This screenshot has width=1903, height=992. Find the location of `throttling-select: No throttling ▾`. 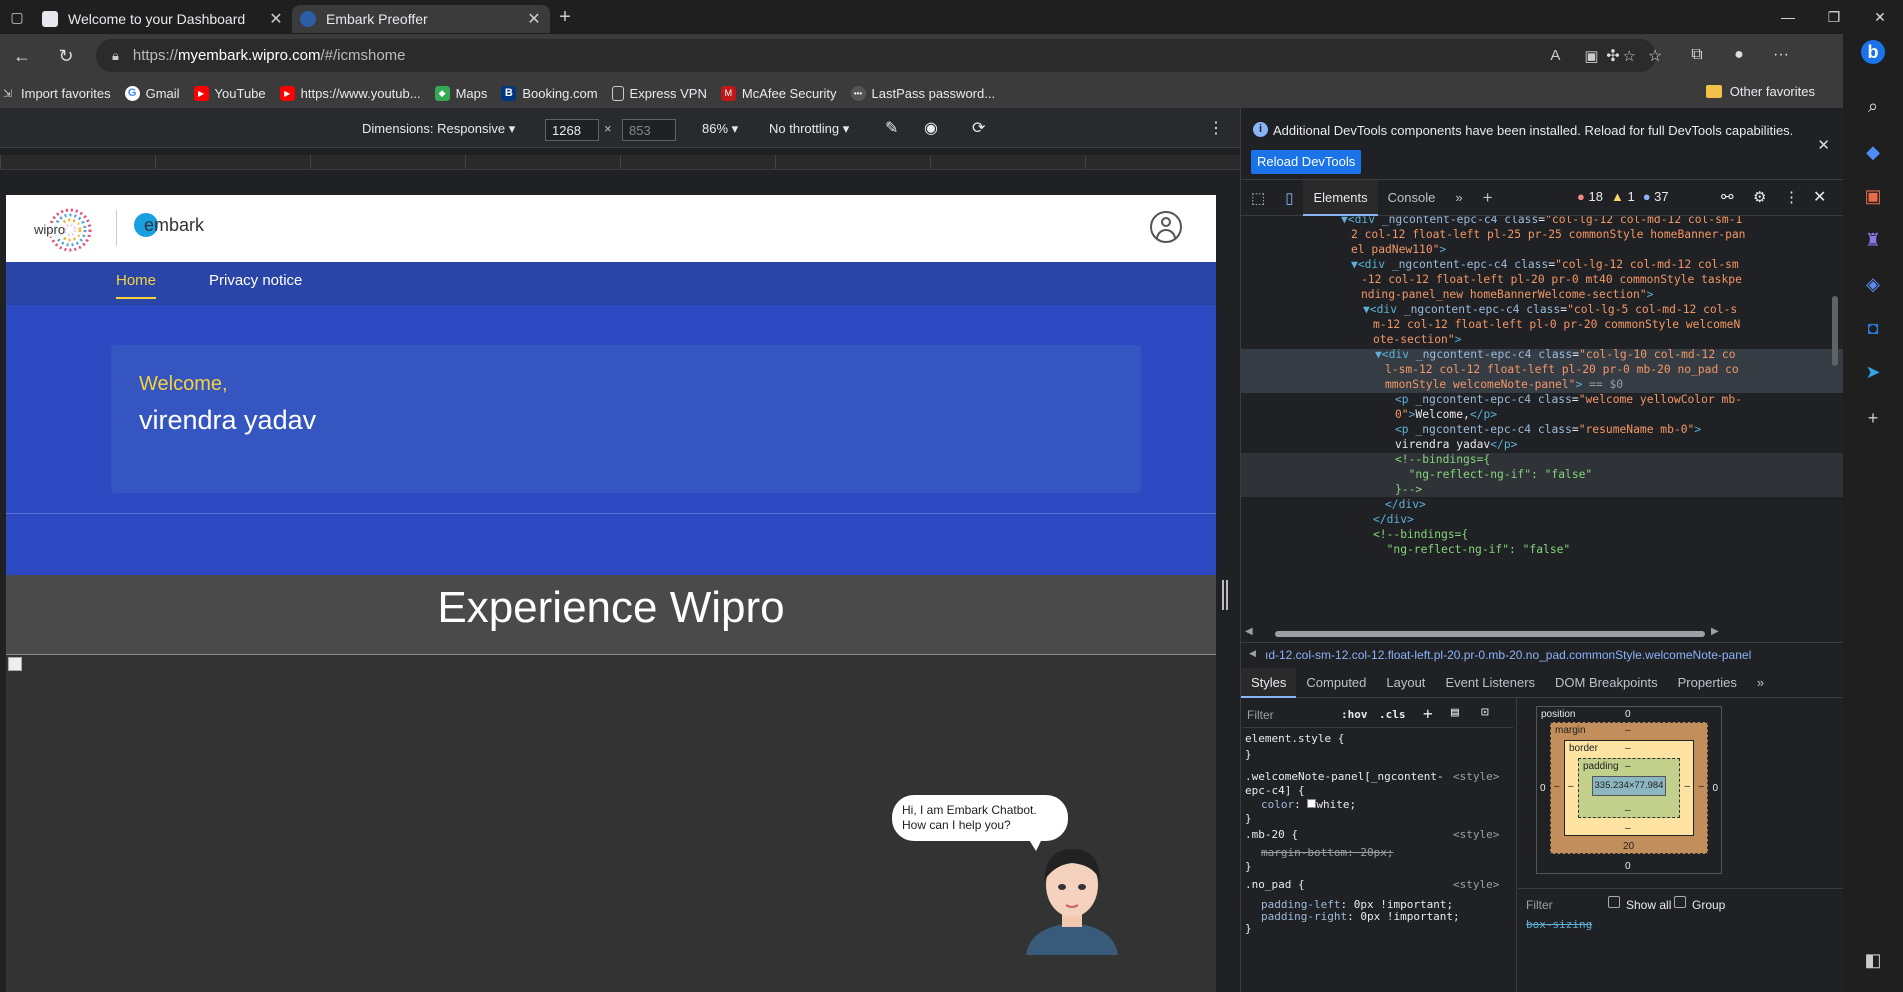

throttling-select: No throttling ▾ is located at coordinates (809, 129).